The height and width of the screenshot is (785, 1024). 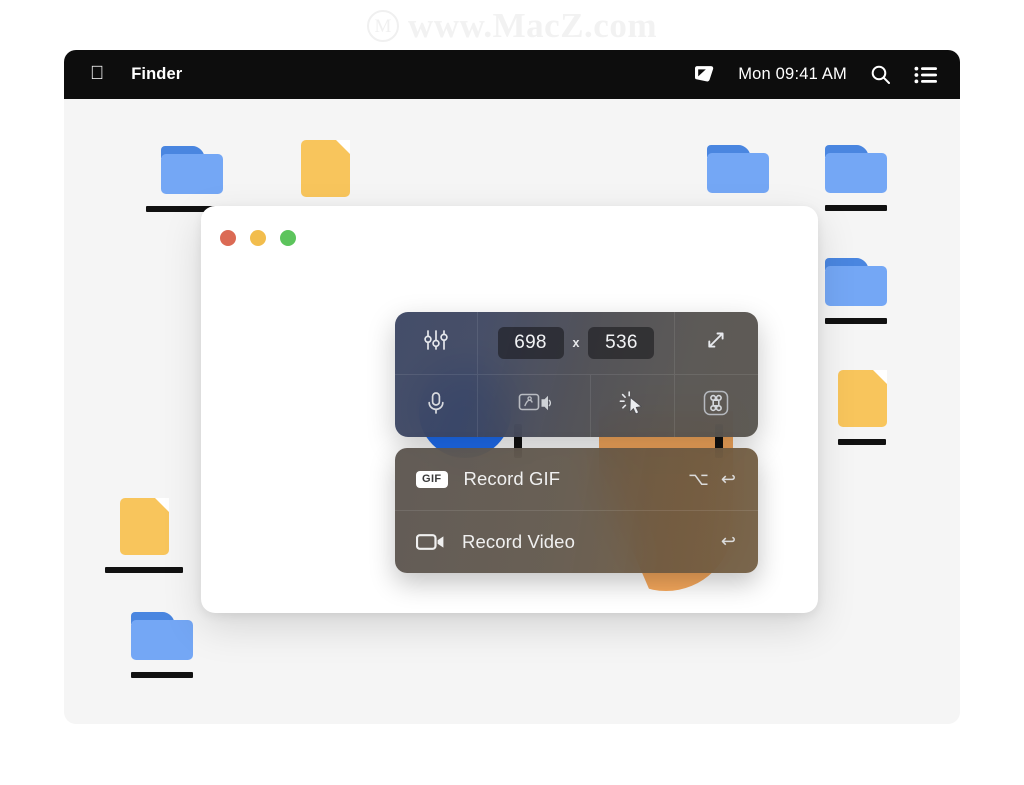 What do you see at coordinates (512, 74) in the screenshot?
I see `menu-bar:  Finder Mon 09:41 AM` at bounding box center [512, 74].